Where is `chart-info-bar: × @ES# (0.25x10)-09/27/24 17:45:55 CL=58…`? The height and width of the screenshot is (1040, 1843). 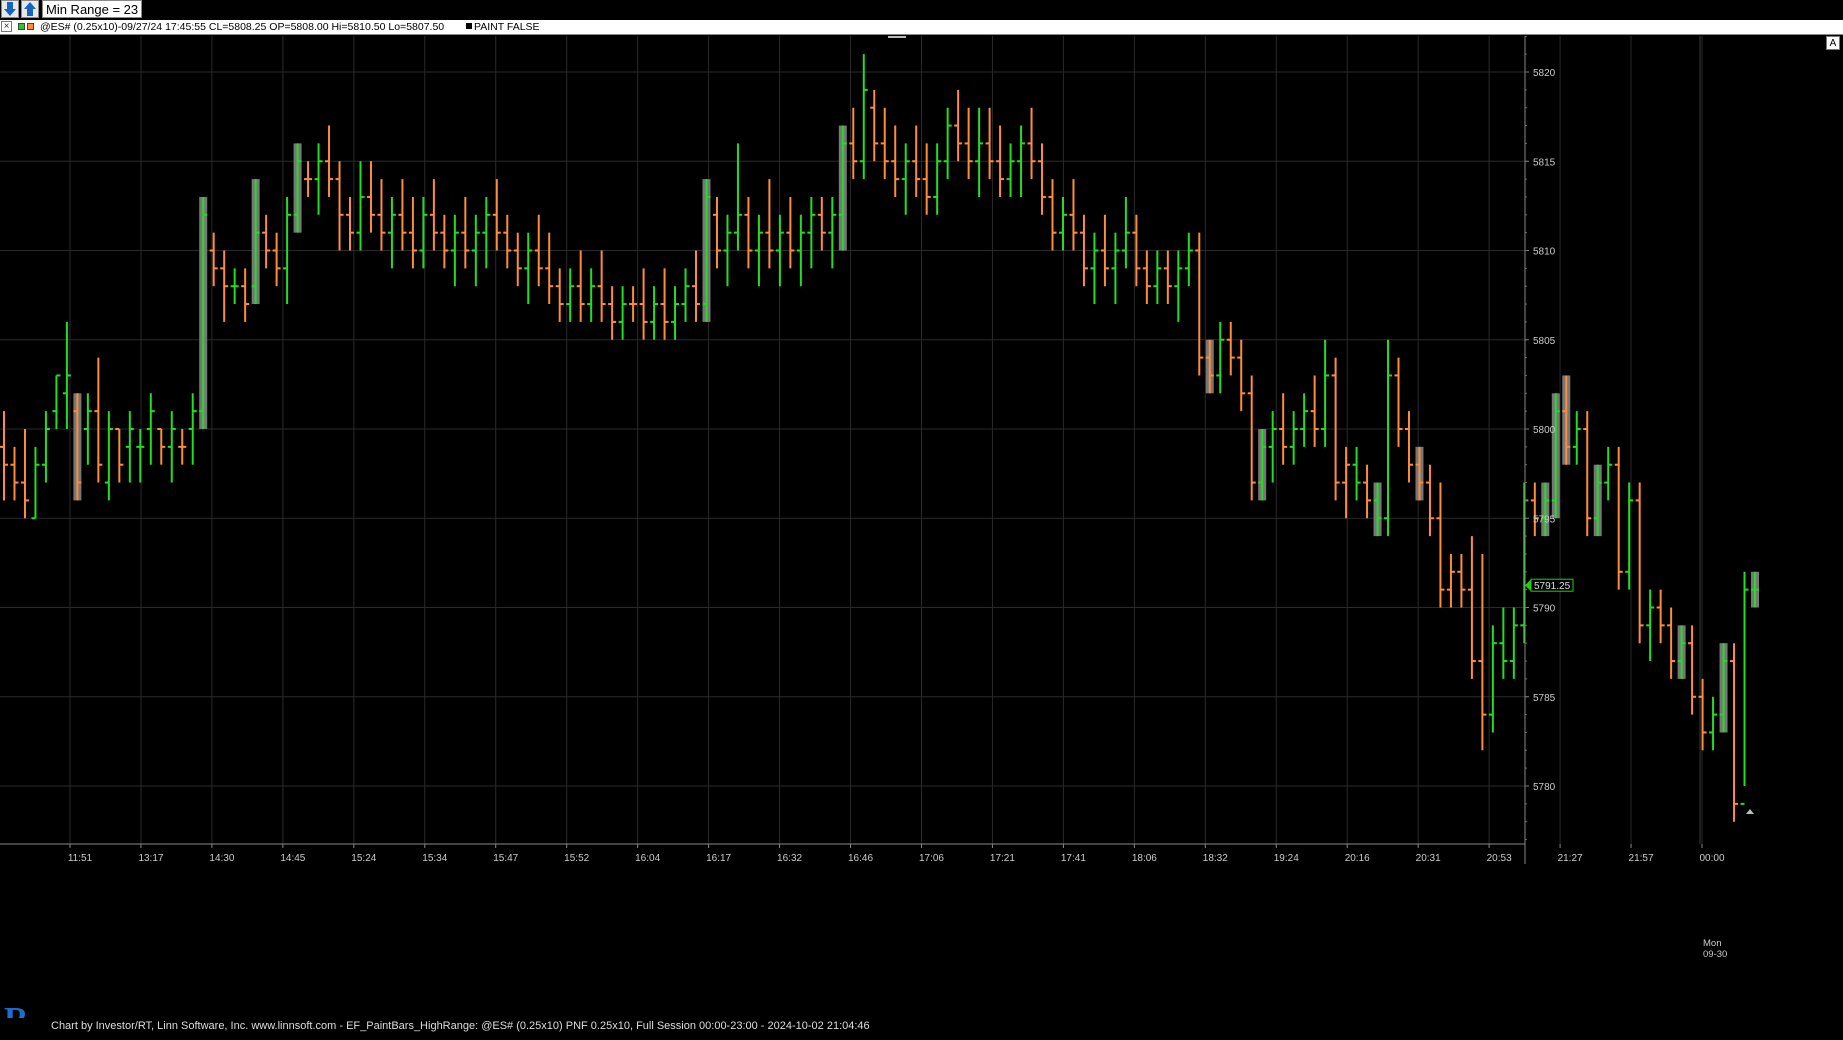 chart-info-bar: × @ES# (0.25x10)-09/27/24 17:45:55 CL=58… is located at coordinates (921, 27).